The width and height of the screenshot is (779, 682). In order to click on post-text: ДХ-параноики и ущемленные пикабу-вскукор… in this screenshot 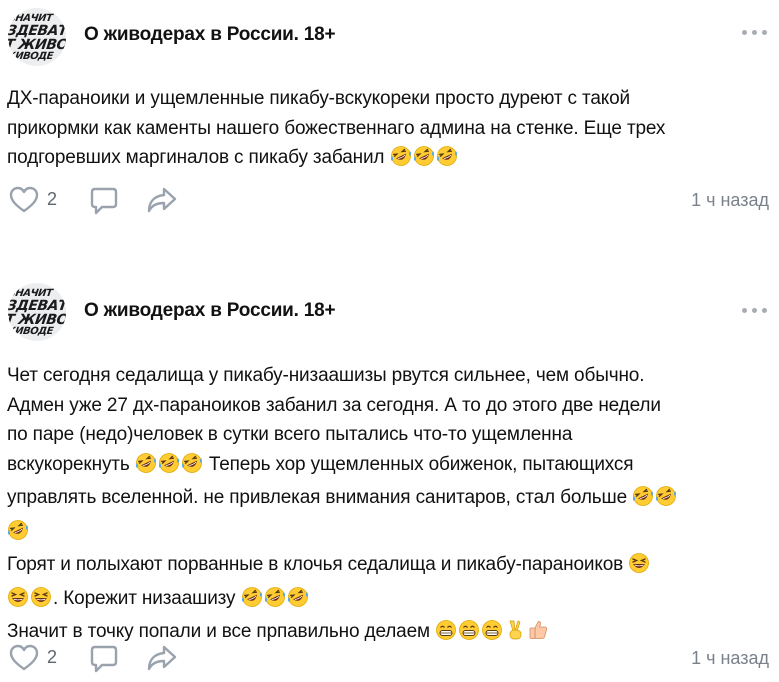, I will do `click(391, 130)`.